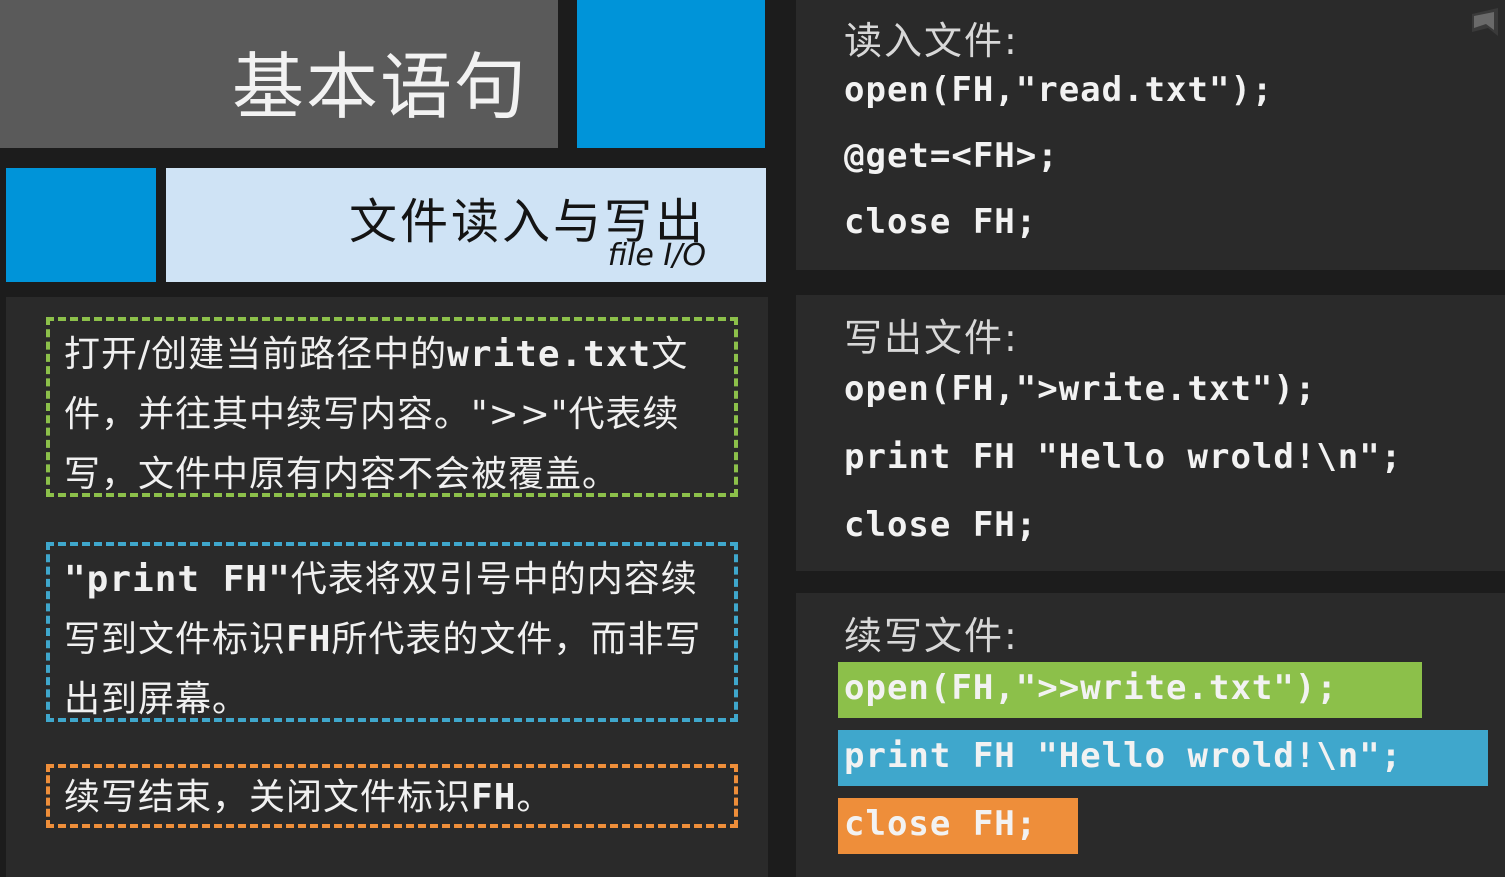 This screenshot has height=877, width=1505. I want to click on code-line: open(FH,">write.txt");, so click(1080, 389).